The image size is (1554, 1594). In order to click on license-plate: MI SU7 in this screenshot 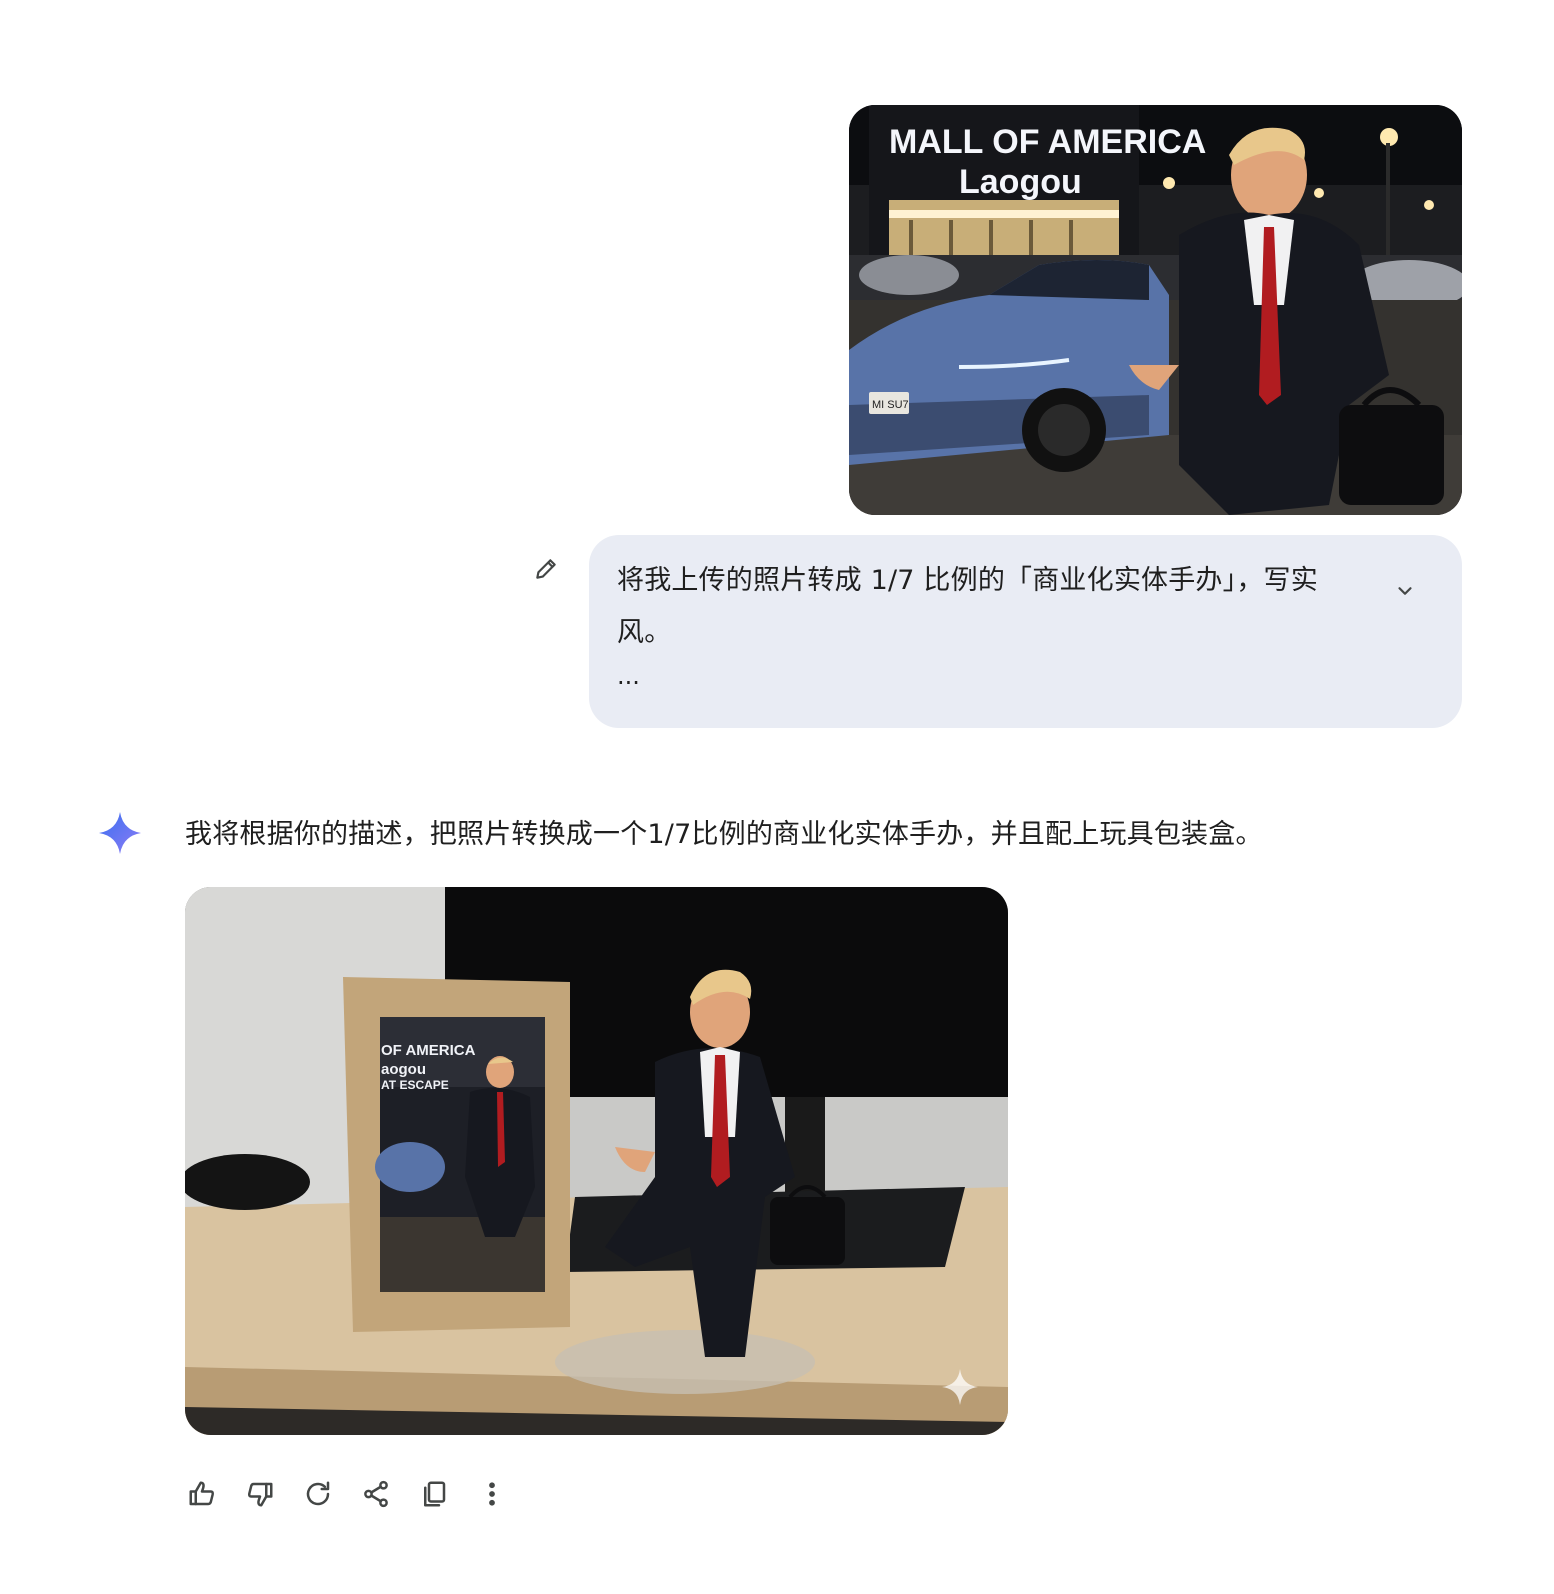, I will do `click(890, 405)`.